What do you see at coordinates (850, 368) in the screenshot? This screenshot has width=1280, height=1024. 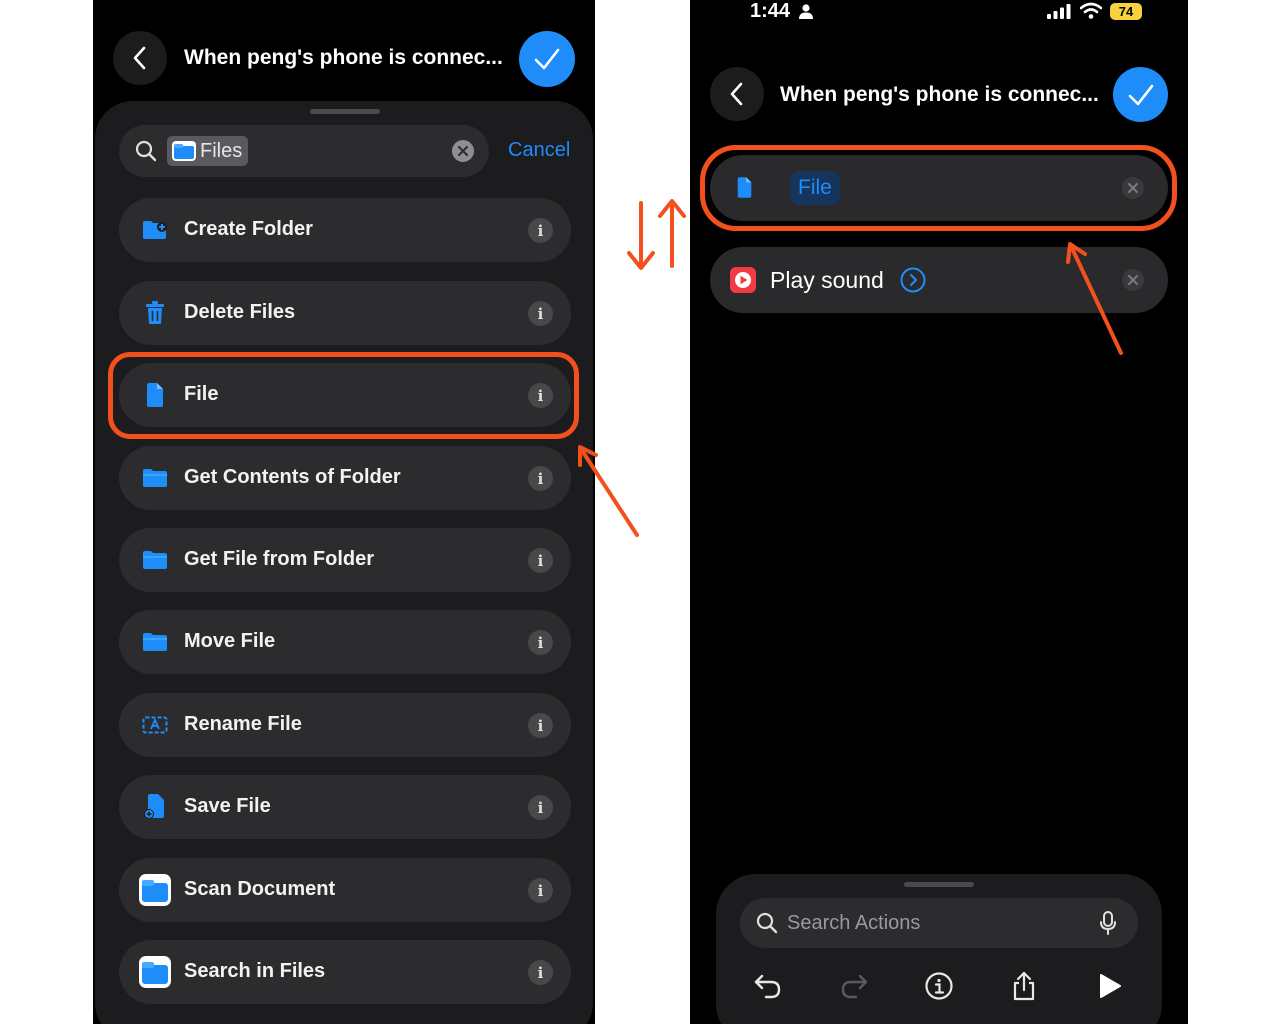 I see `annotation-overlay` at bounding box center [850, 368].